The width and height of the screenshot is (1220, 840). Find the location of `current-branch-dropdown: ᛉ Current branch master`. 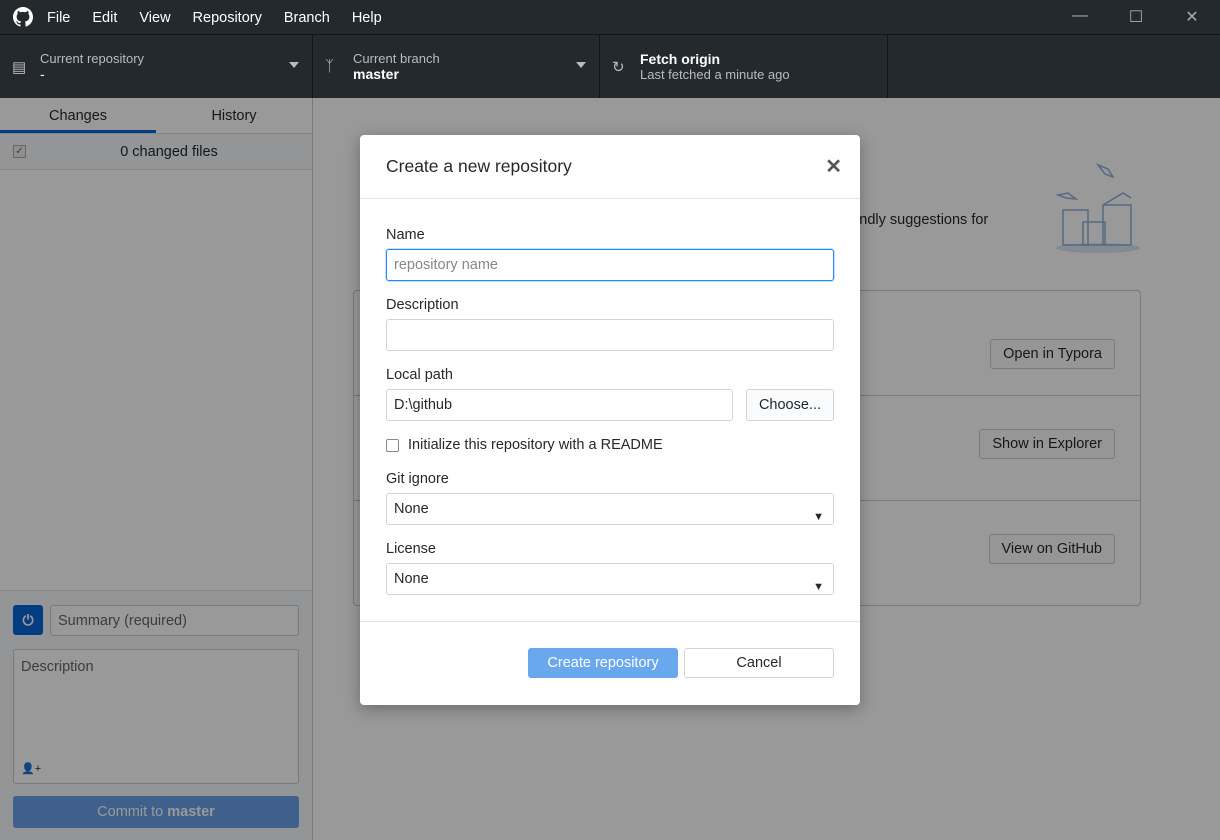

current-branch-dropdown: ᛉ Current branch master is located at coordinates (456, 66).